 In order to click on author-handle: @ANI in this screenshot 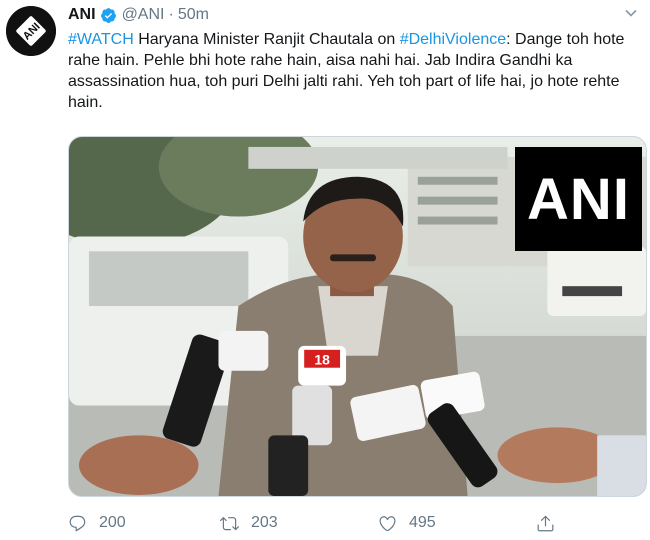, I will do `click(143, 15)`.